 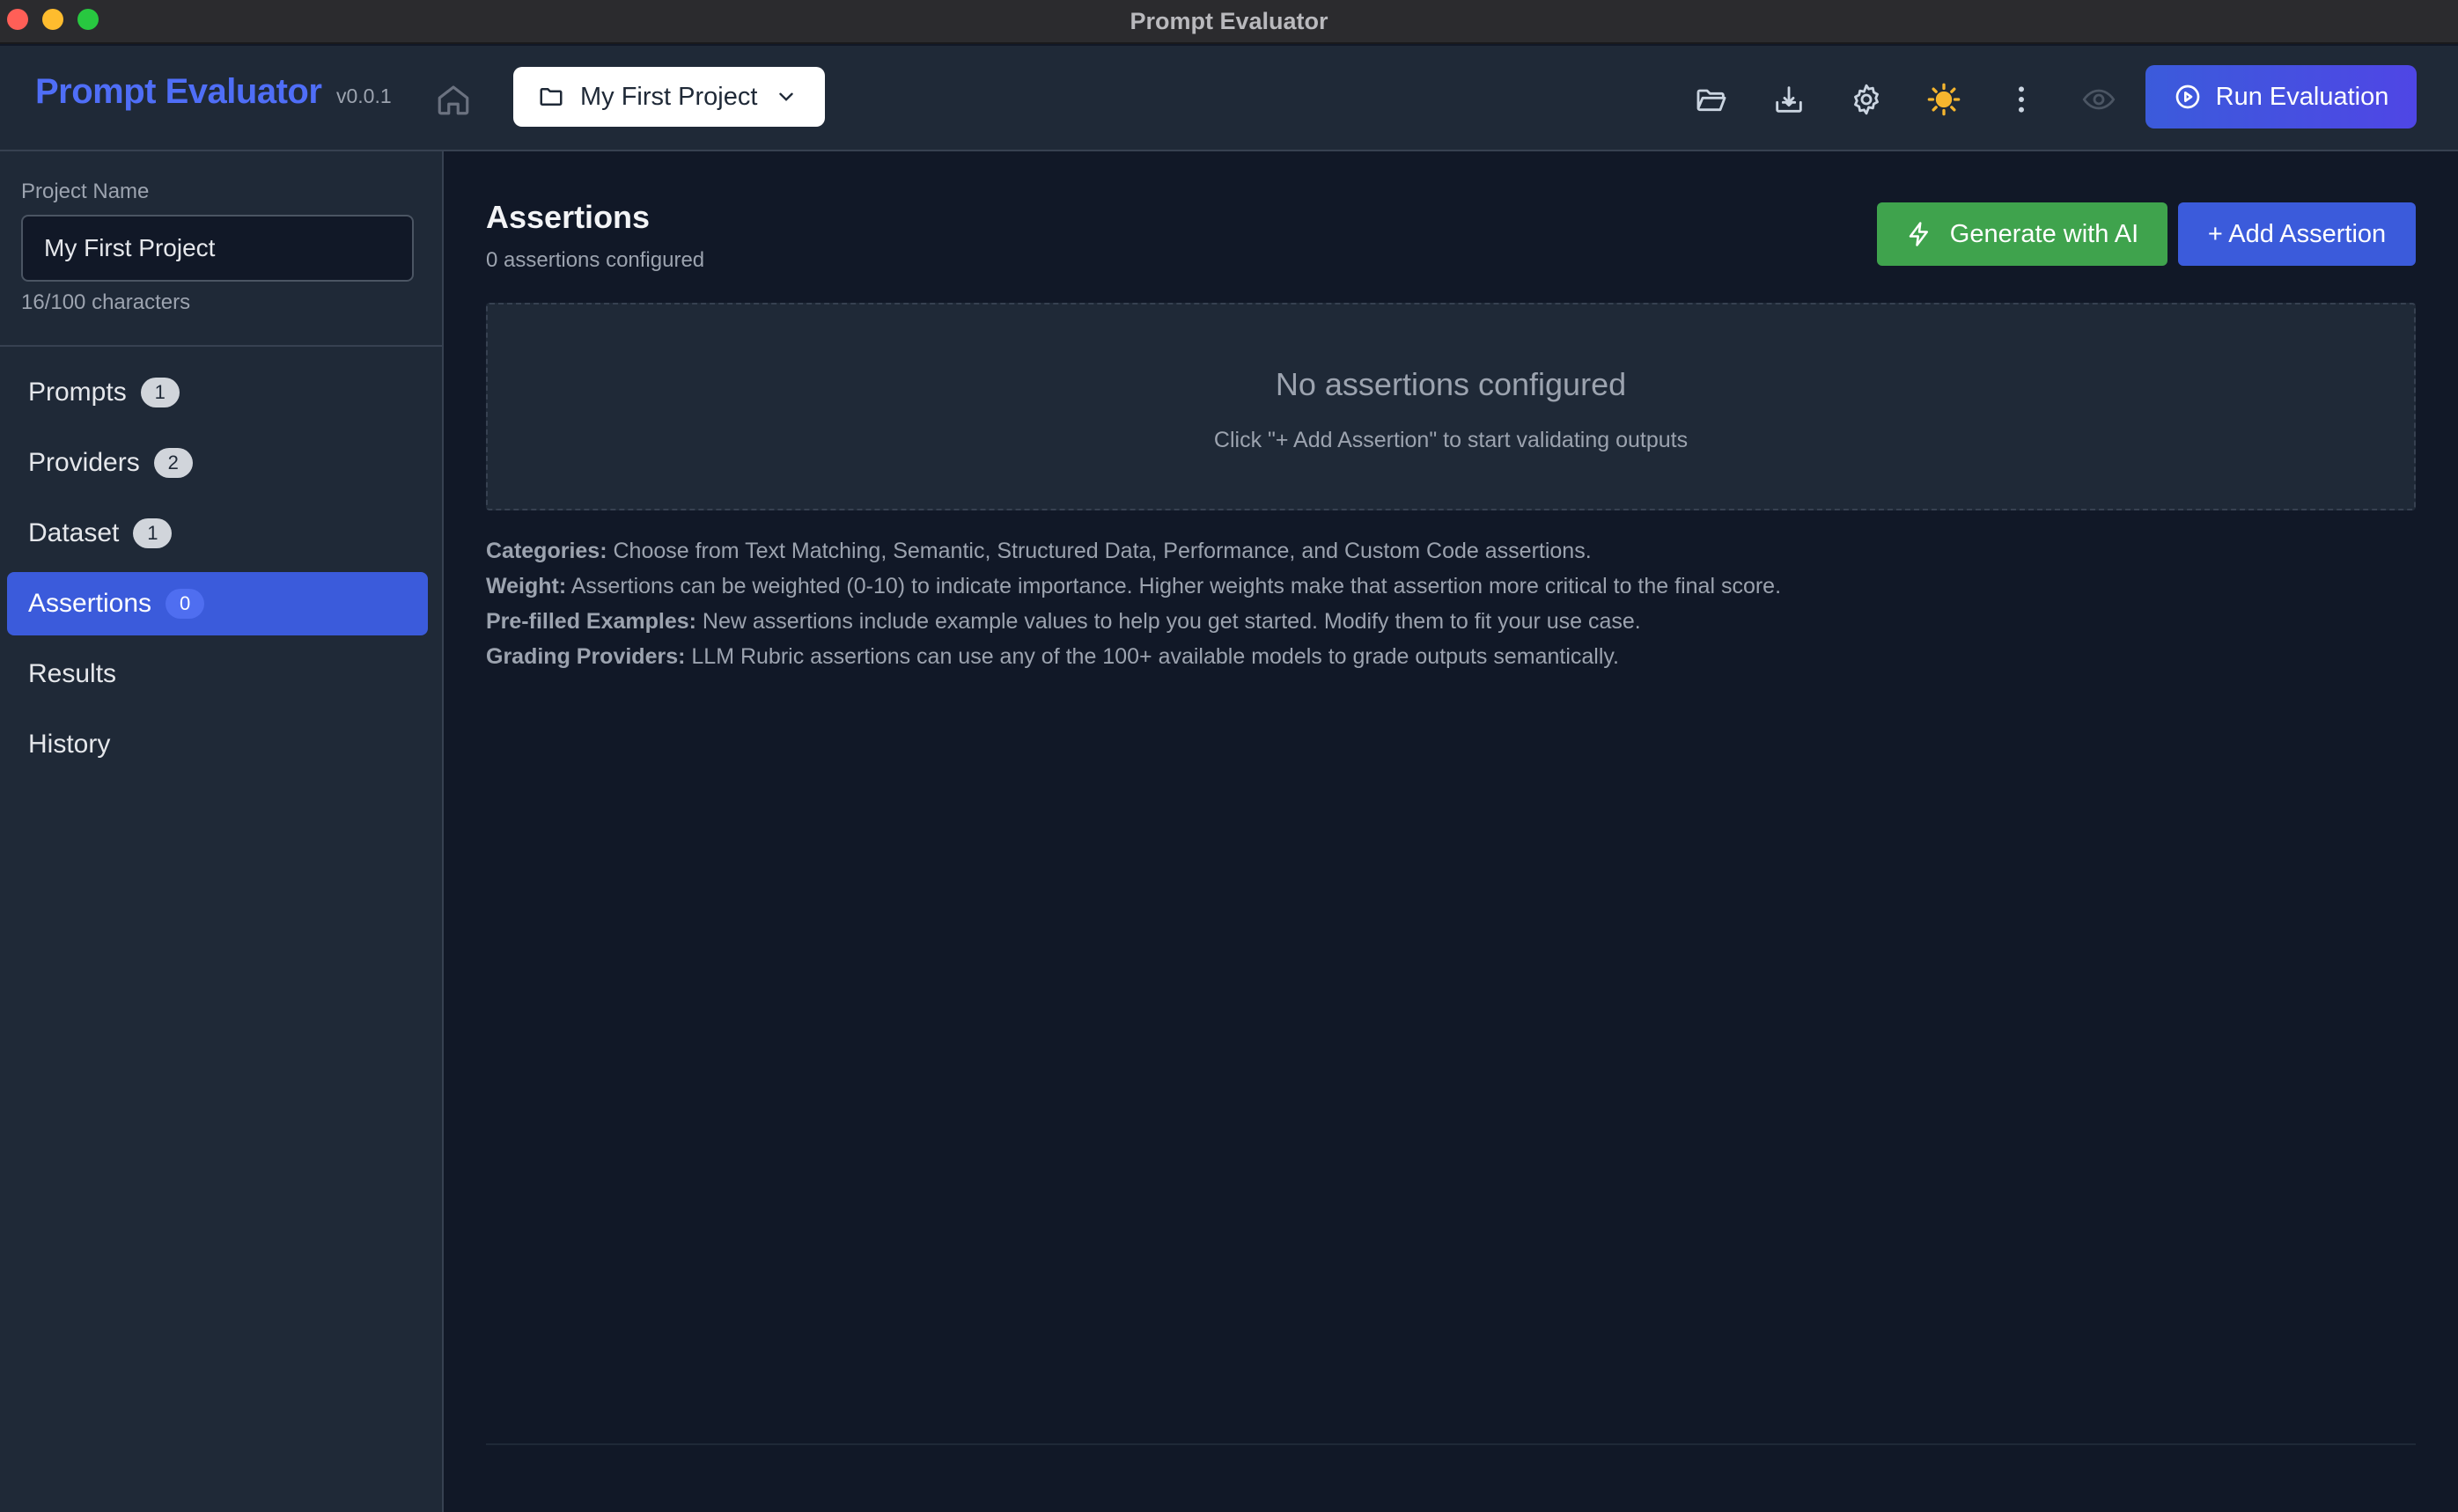 I want to click on window-title: Prompt Evaluator, so click(x=1229, y=20).